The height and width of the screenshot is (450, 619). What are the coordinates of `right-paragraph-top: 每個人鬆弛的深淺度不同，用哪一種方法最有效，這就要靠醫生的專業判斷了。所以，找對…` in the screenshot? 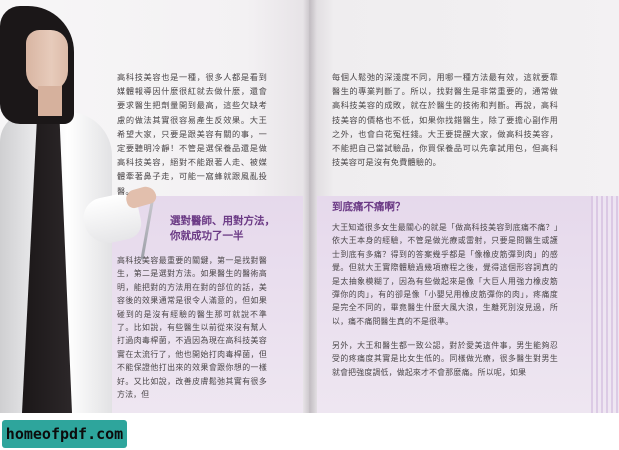 It's located at (445, 120).